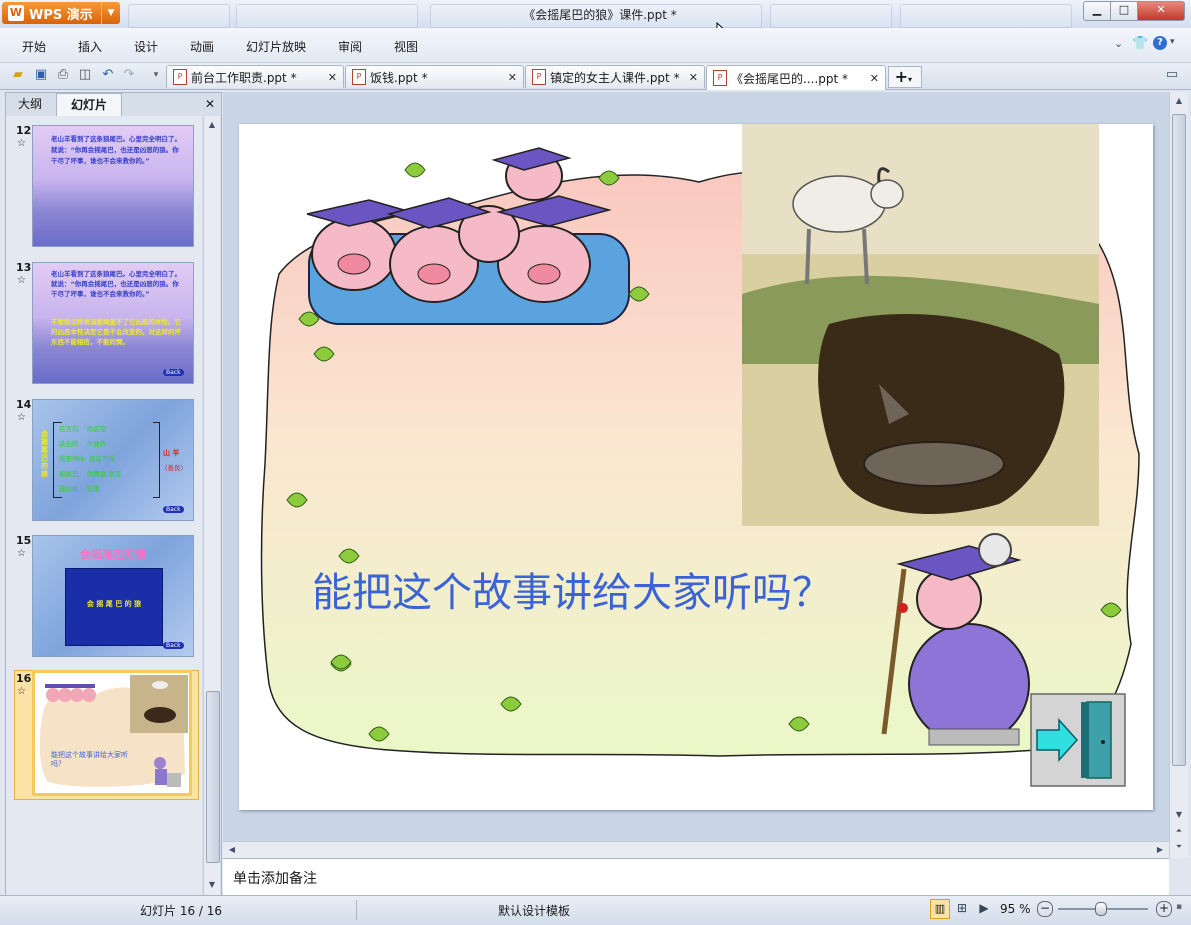 This screenshot has width=1191, height=925. I want to click on thumb-text: 会 摇 尾 巴 的 狼, so click(114, 604).